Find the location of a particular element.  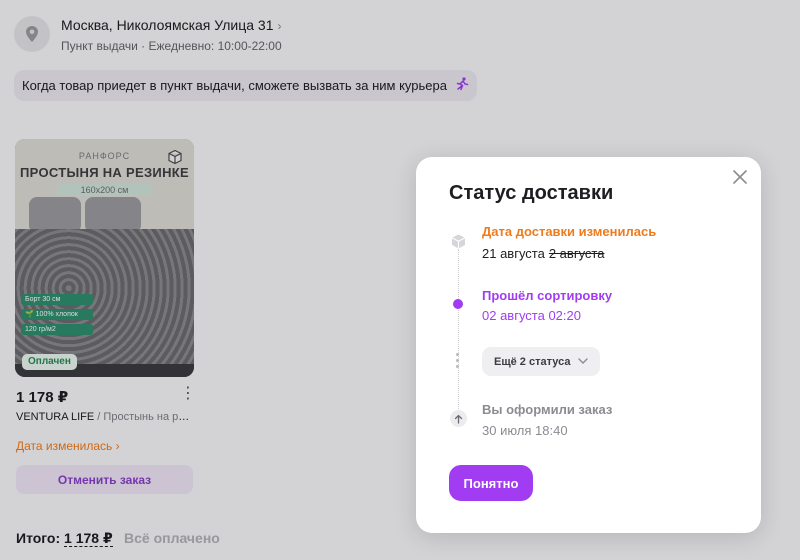

timeline-event-title: Прошёл сортировку is located at coordinates (547, 295).